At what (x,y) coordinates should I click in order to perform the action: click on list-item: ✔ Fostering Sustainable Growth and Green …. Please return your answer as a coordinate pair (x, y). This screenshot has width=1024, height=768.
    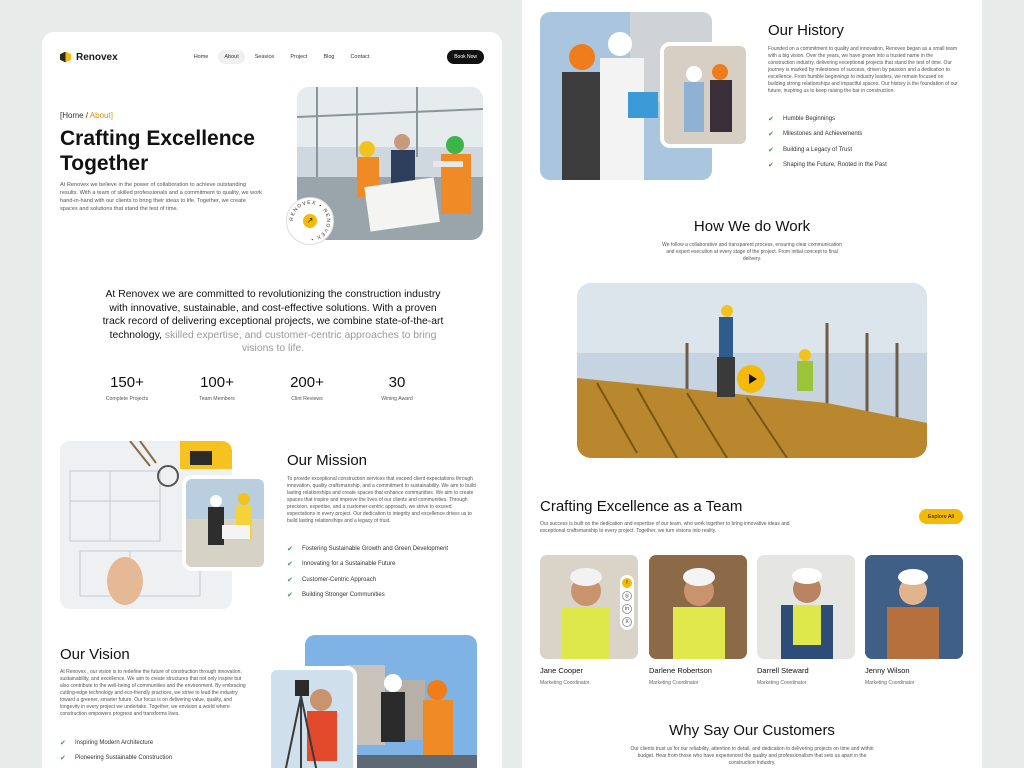
    Looking at the image, I should click on (367, 549).